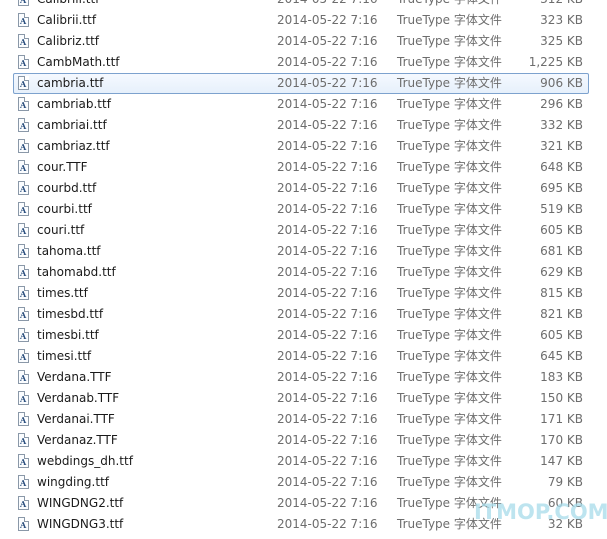 The image size is (607, 539). I want to click on file-name: wingding.ttf, so click(73, 482).